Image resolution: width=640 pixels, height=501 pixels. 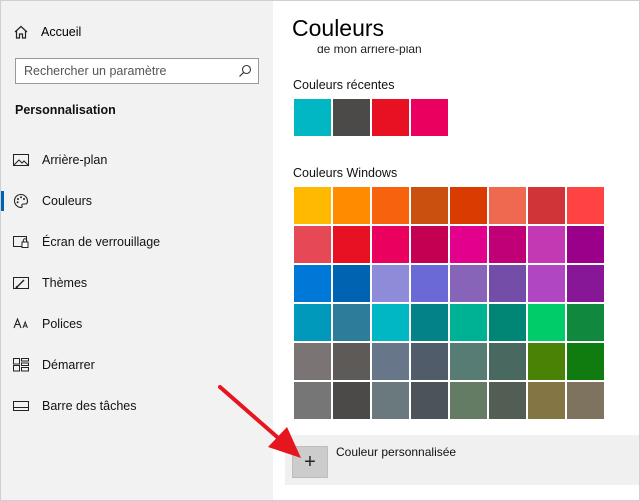 What do you see at coordinates (21, 201) in the screenshot?
I see `palette-icon` at bounding box center [21, 201].